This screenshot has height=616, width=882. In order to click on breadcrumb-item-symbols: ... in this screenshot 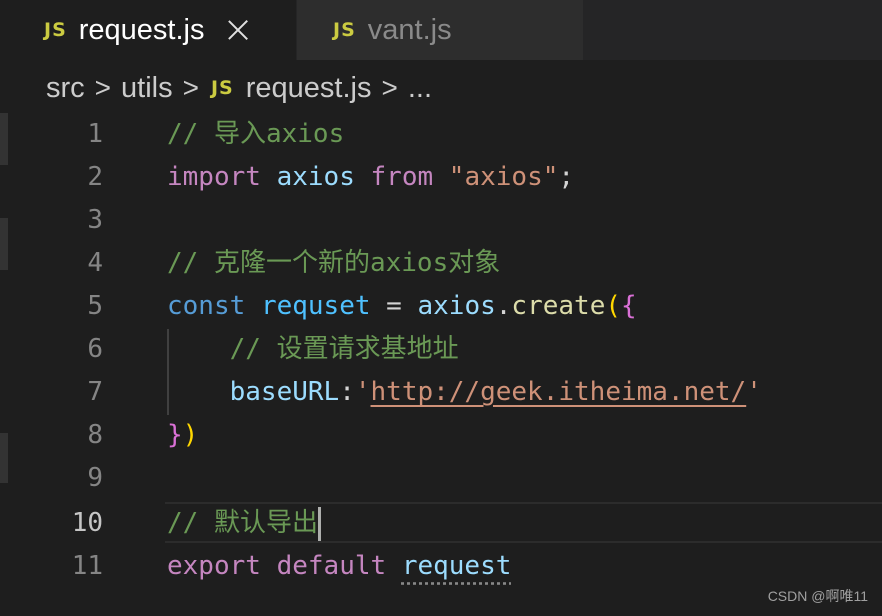, I will do `click(420, 88)`.